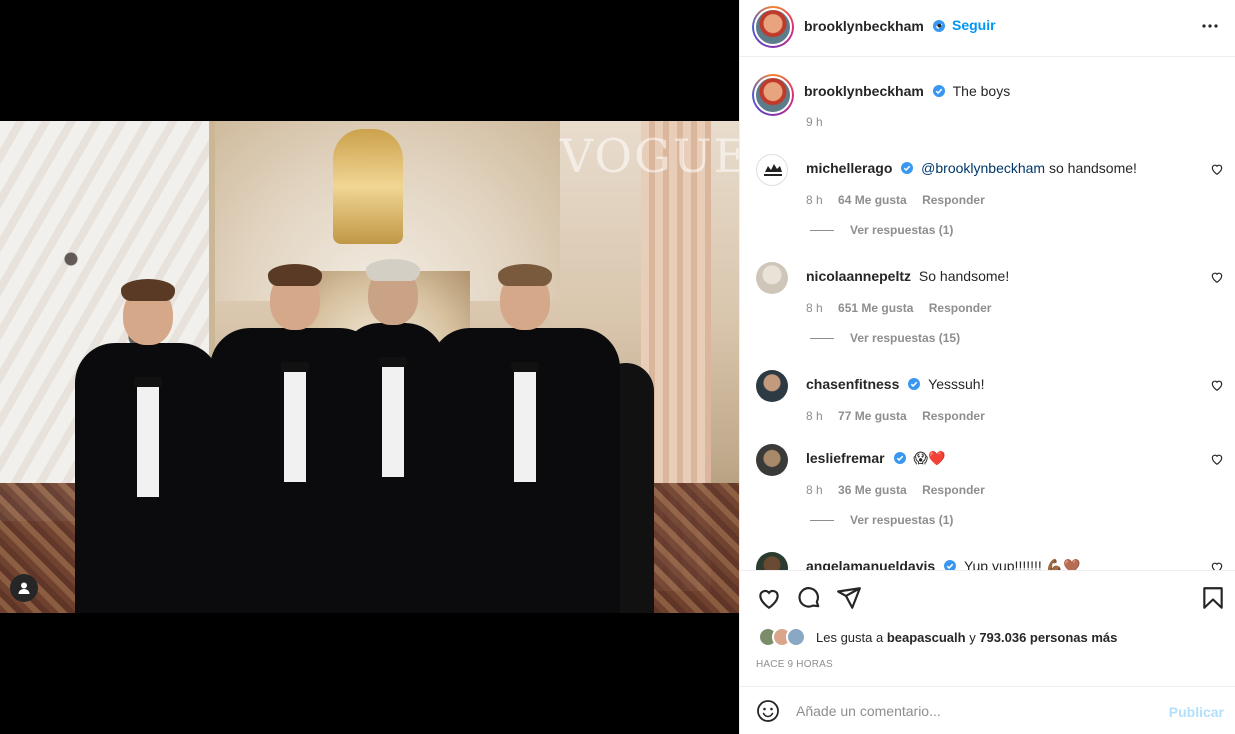  I want to click on comment-composer: Publicar, so click(987, 710).